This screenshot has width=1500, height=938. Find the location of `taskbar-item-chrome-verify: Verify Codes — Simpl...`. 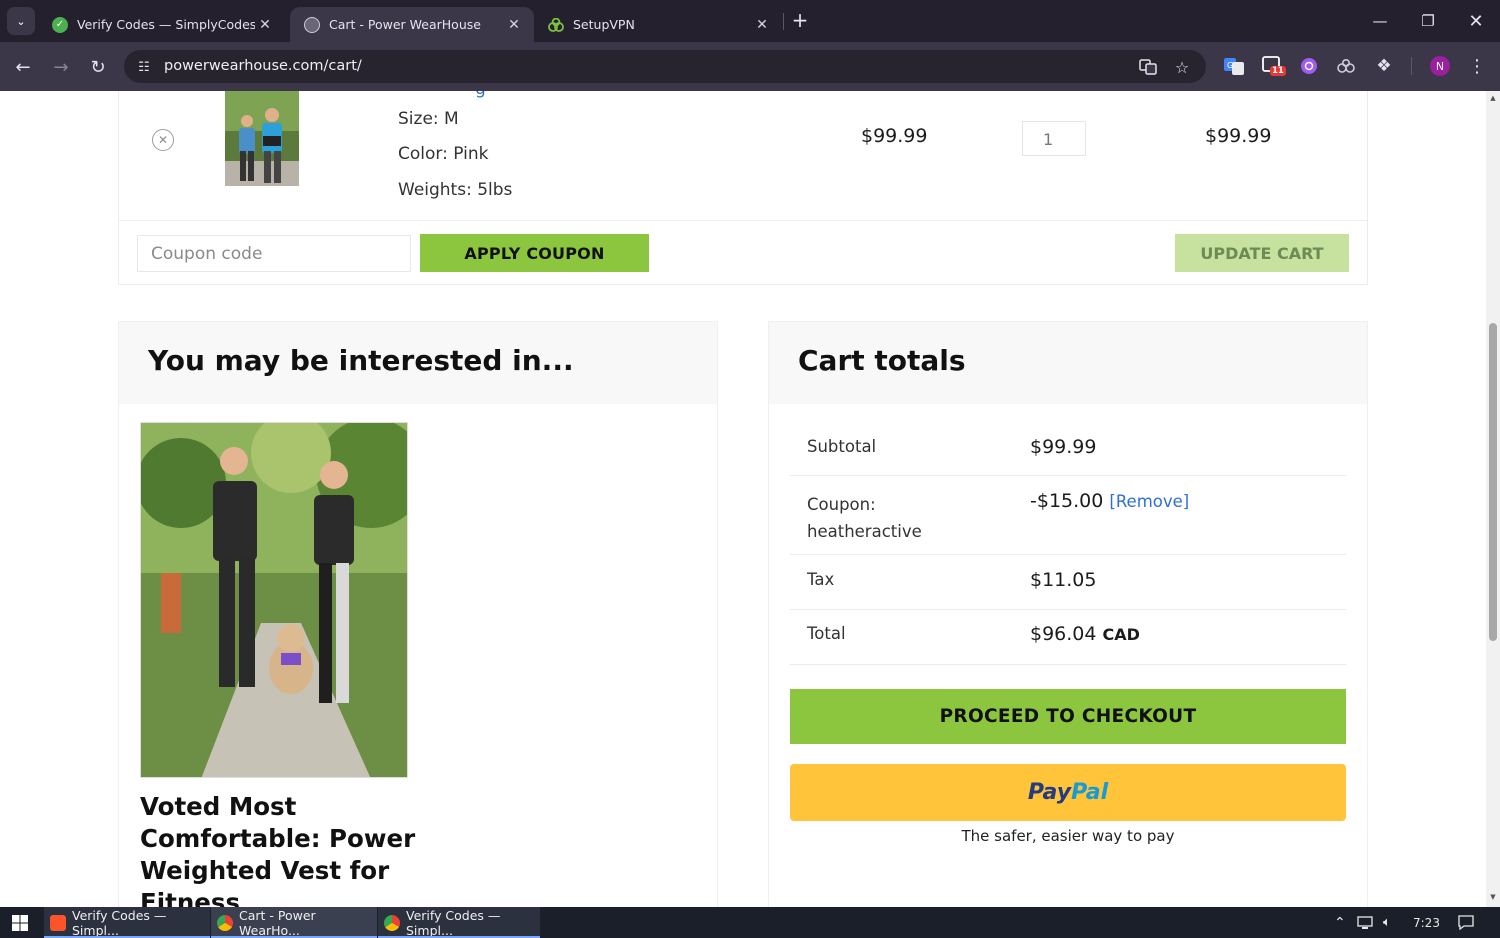

taskbar-item-chrome-verify: Verify Codes — Simpl... is located at coordinates (459, 922).